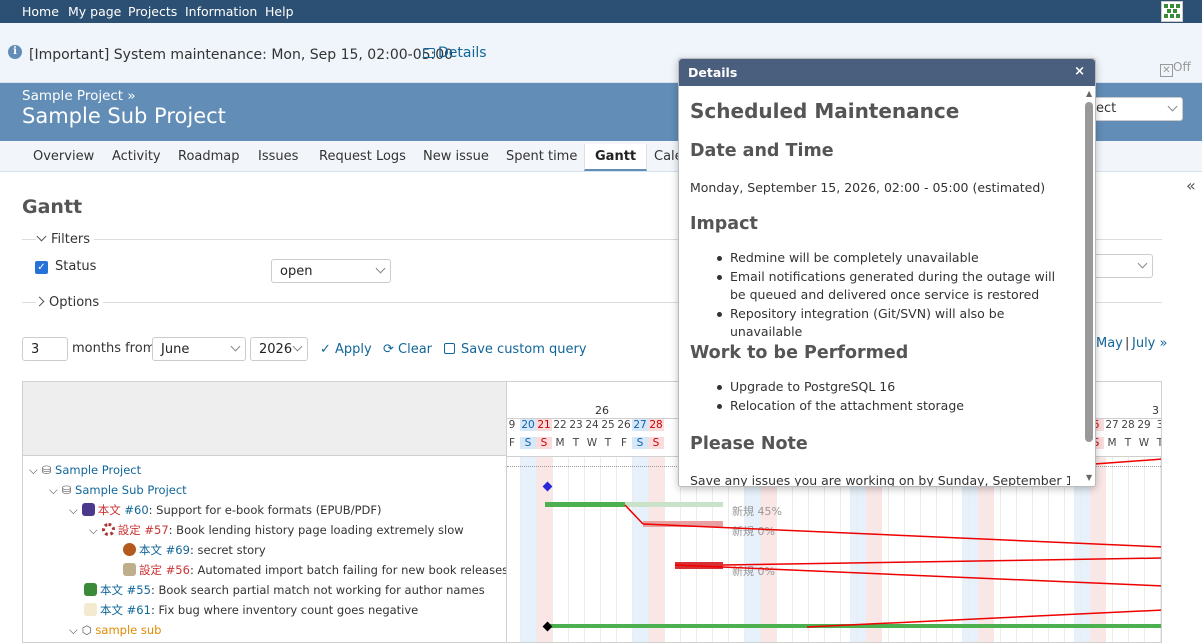 The image size is (1202, 643). Describe the element at coordinates (391, 349) in the screenshot. I see `reload-icon: ⟳` at that location.